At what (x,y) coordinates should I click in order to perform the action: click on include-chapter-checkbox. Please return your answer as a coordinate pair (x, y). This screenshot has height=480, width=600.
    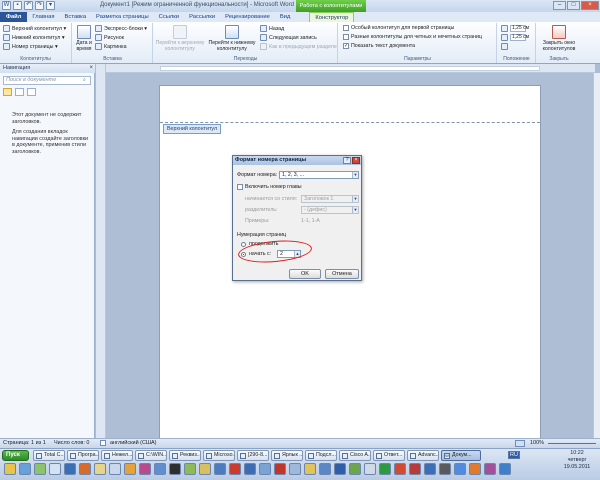
    Looking at the image, I should click on (240, 187).